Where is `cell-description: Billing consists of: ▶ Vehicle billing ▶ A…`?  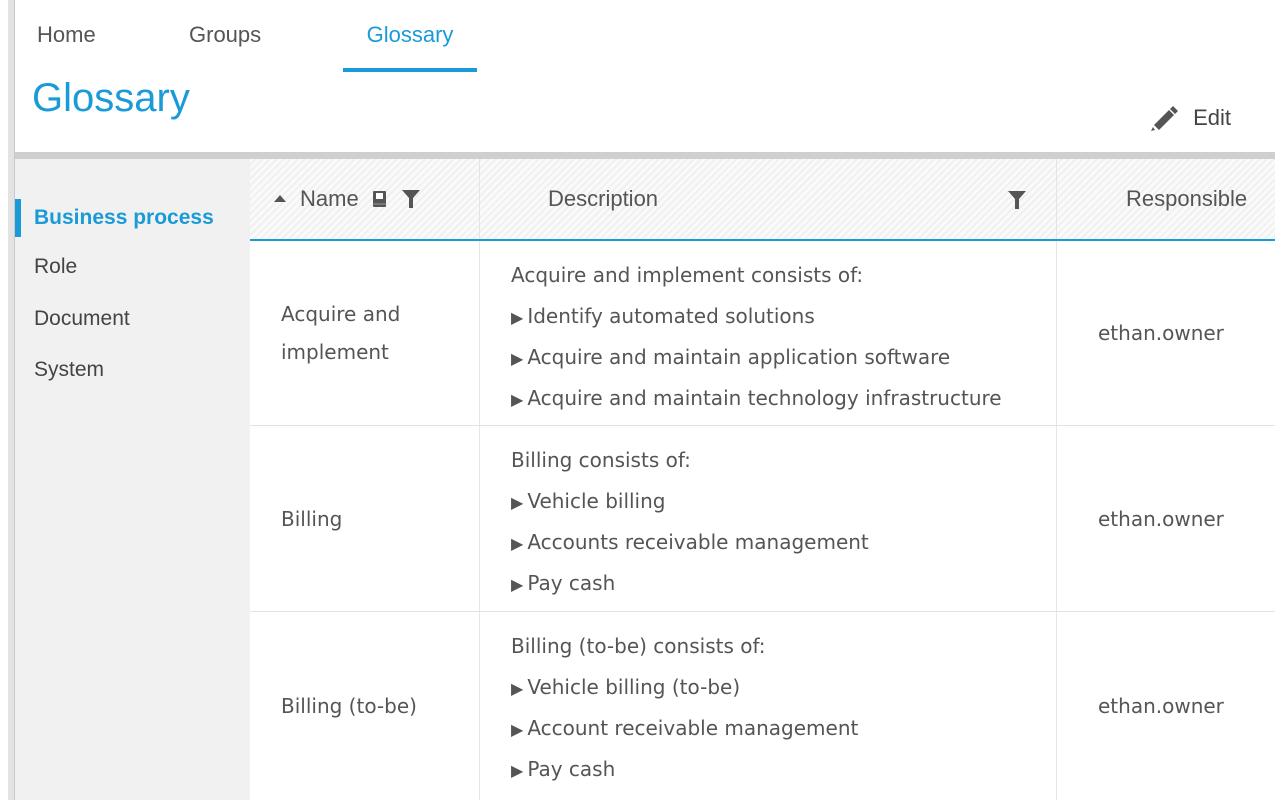
cell-description: Billing consists of: ▶ Vehicle billing ▶ A… is located at coordinates (769, 518).